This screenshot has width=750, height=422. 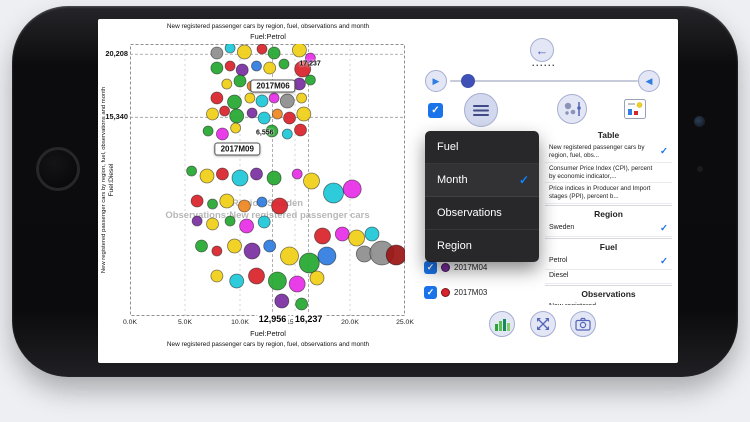 I want to click on dropdown-item-observations: Observations, so click(x=482, y=213).